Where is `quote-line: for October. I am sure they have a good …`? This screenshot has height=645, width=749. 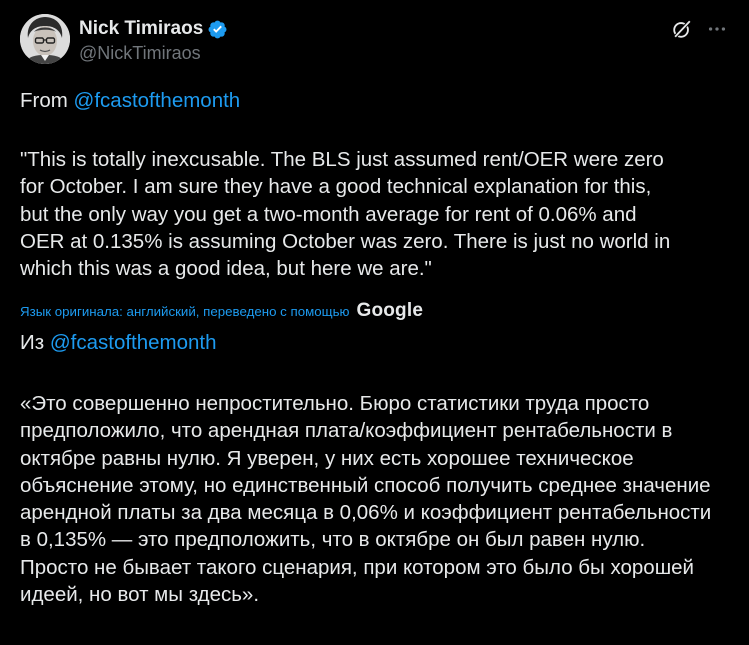
quote-line: for October. I am sure they have a good … is located at coordinates (336, 187).